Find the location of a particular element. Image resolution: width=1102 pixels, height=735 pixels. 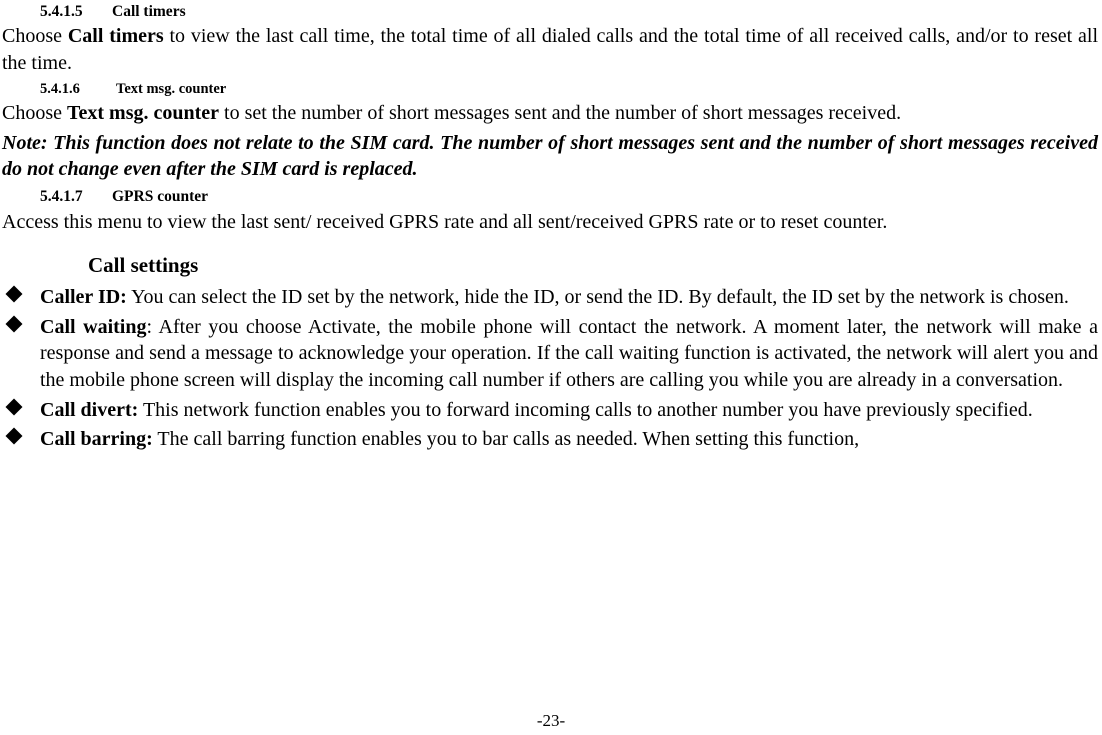

heading-title: Call timers is located at coordinates (149, 11).